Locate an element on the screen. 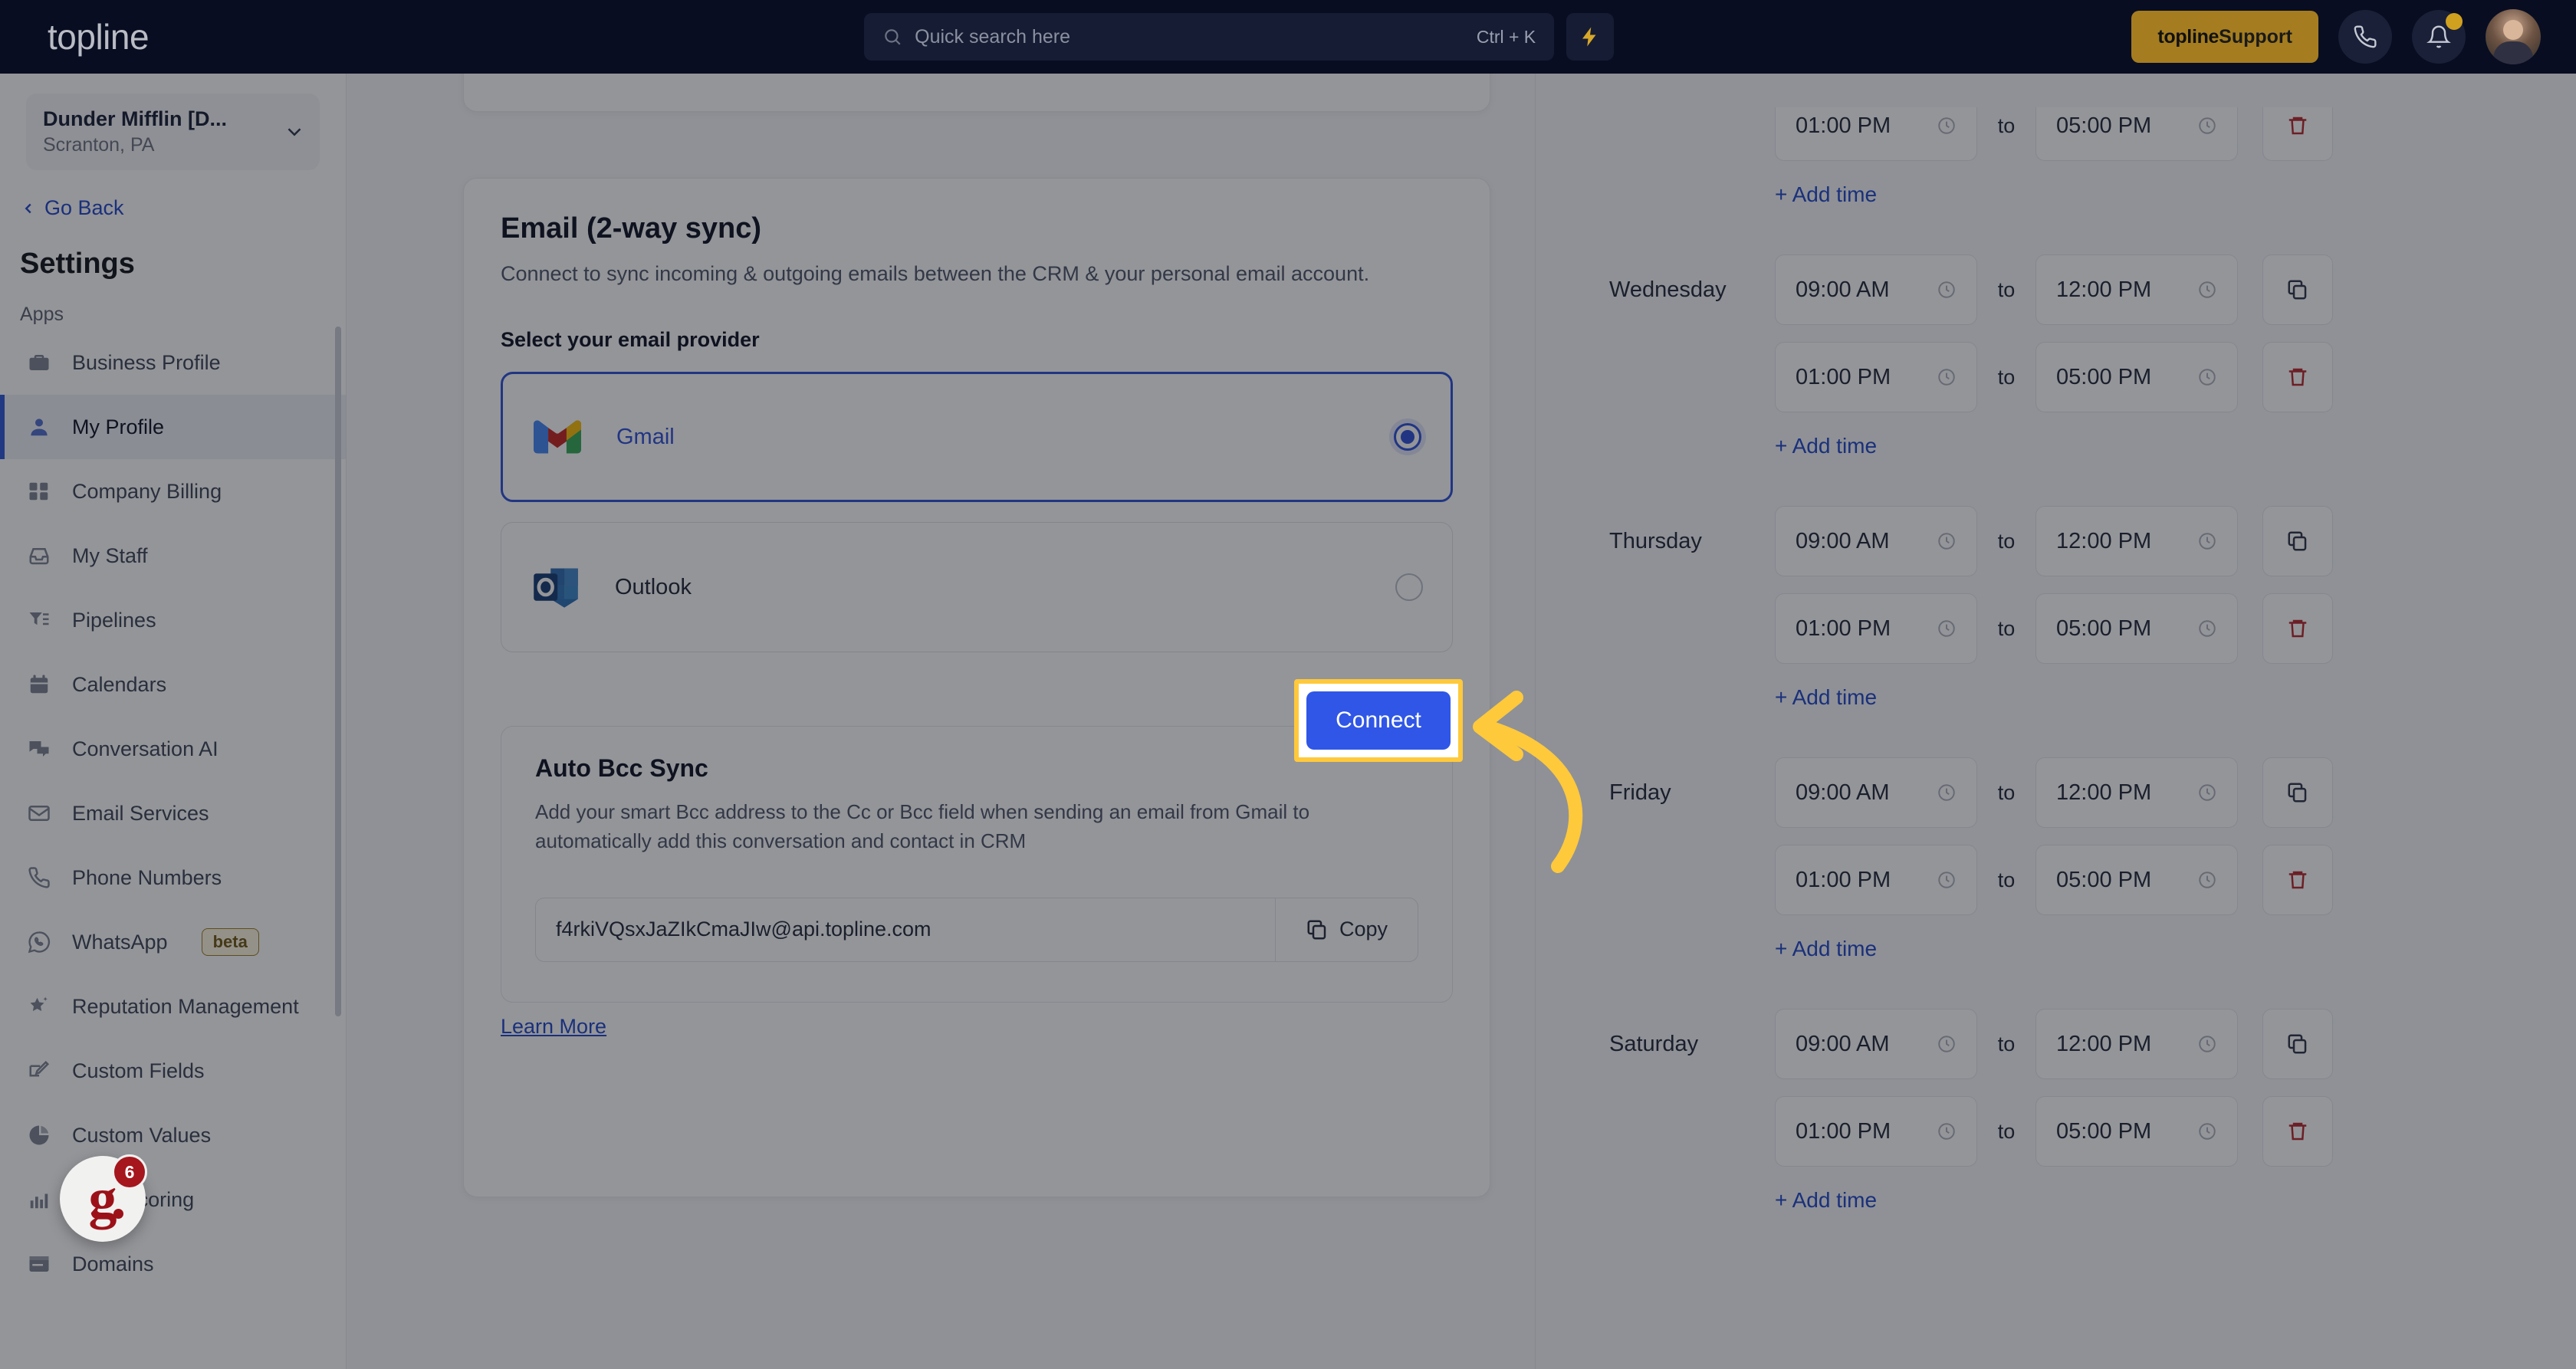 The image size is (2576, 1369). time-row: Wednesday 09:00 AM to 12:00 PM is located at coordinates (2060, 289).